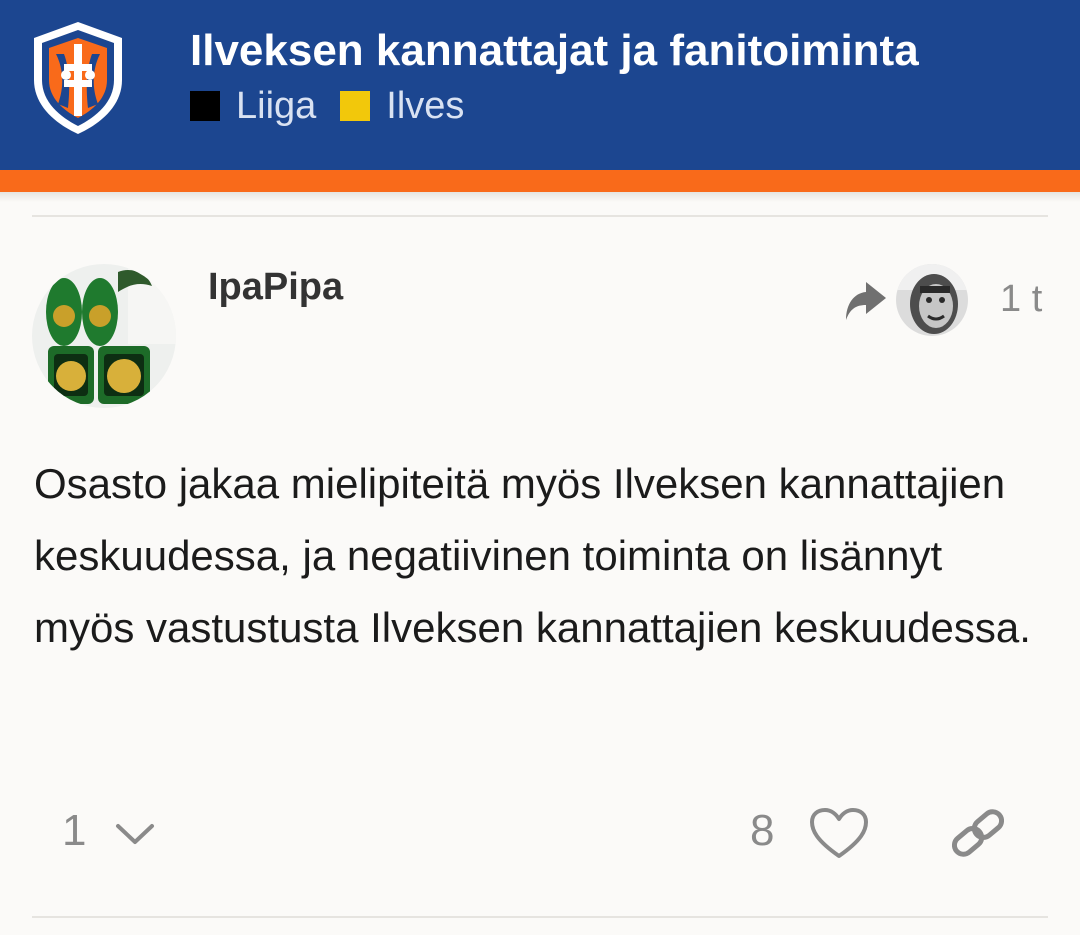 This screenshot has width=1080, height=935. I want to click on avatar-image, so click(104, 336).